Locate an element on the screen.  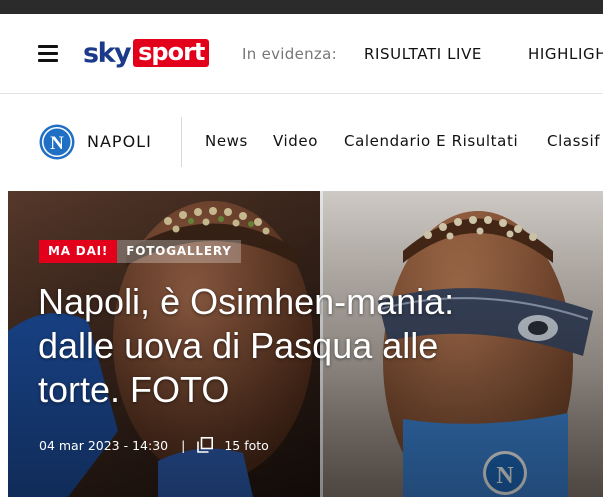
tab-news: News is located at coordinates (226, 141).